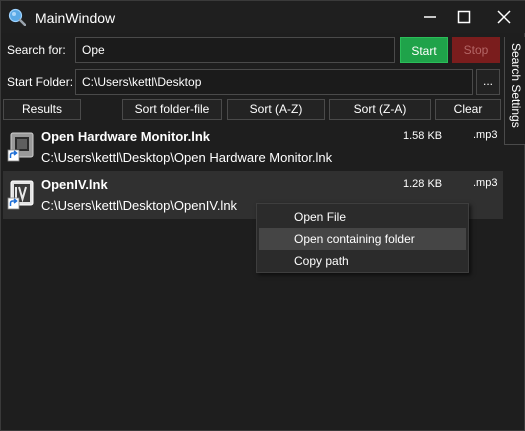 The width and height of the screenshot is (525, 431). Describe the element at coordinates (75, 18) in the screenshot. I see `window-title: MainWindow` at that location.